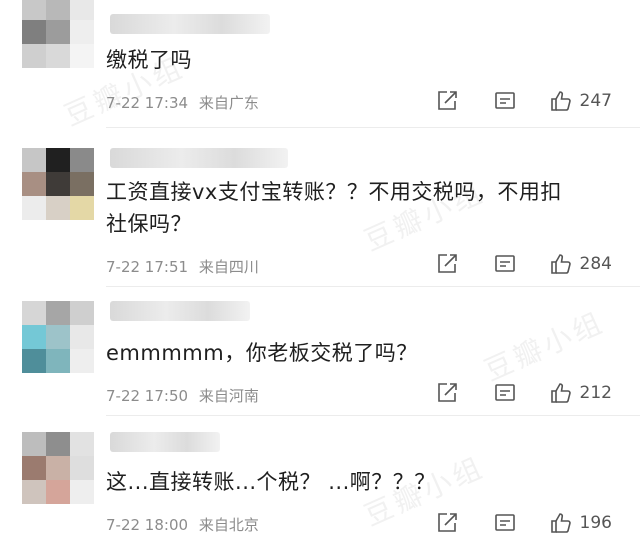 The width and height of the screenshot is (640, 557). I want to click on comment-meta: 7-22 17:34 来自广东, so click(182, 102).